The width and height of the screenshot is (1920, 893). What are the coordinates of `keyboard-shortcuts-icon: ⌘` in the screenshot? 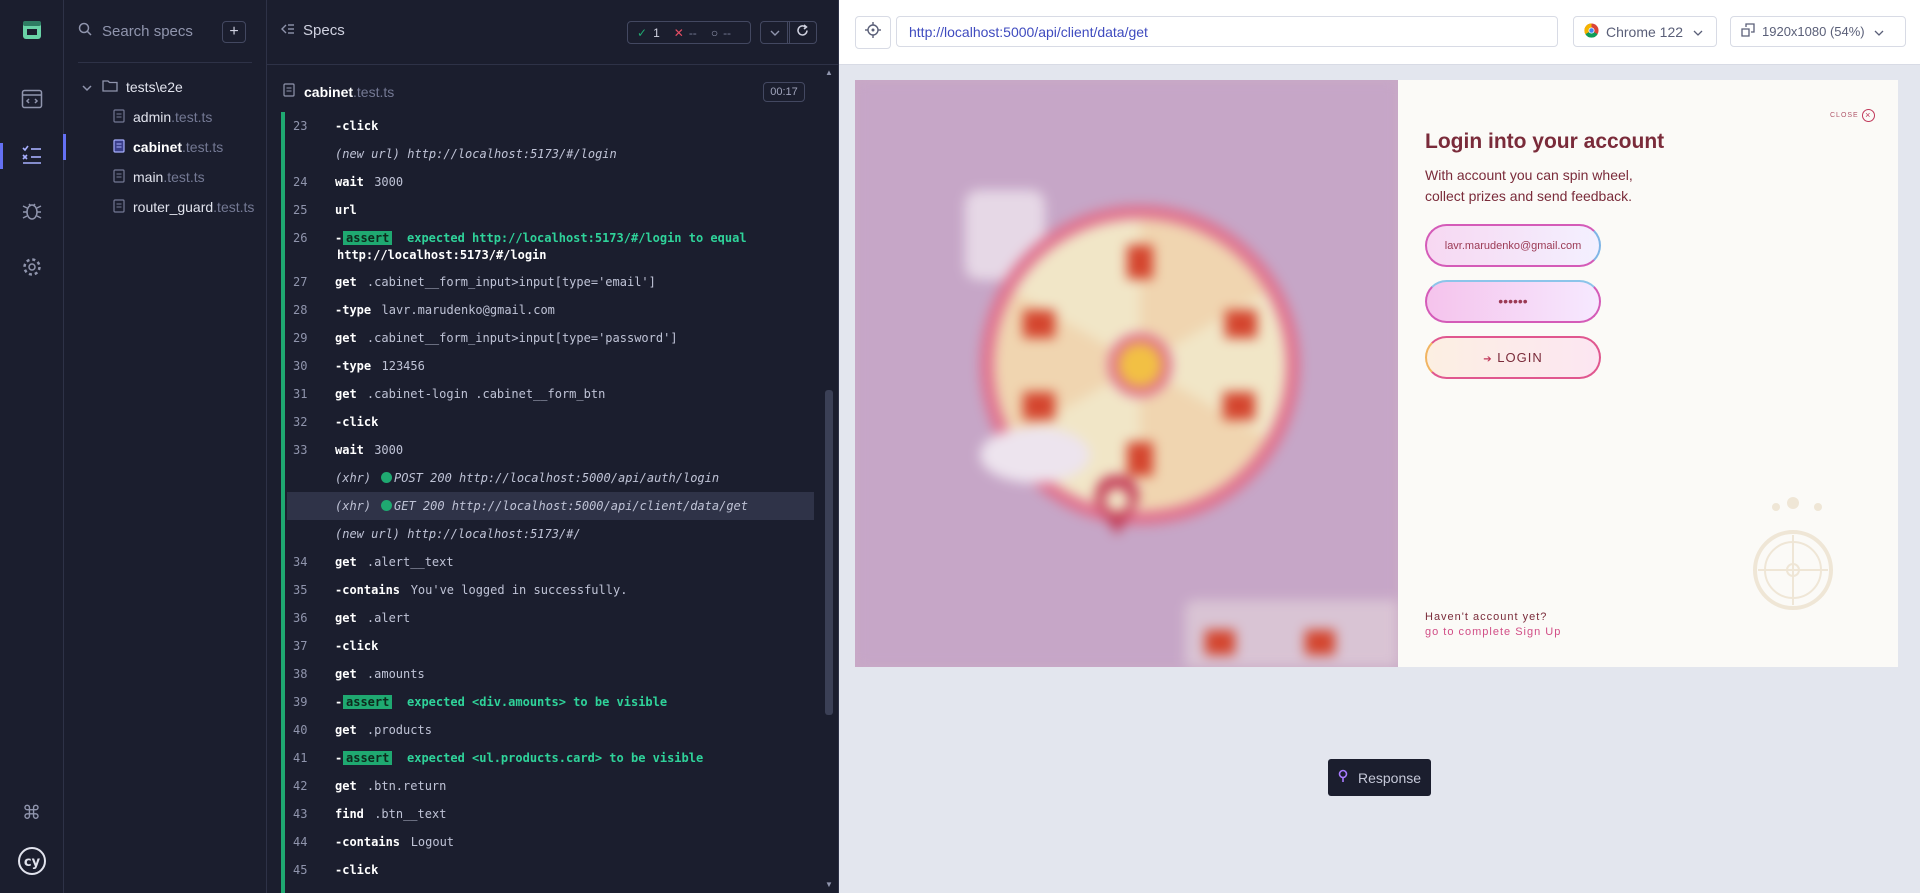 It's located at (31, 813).